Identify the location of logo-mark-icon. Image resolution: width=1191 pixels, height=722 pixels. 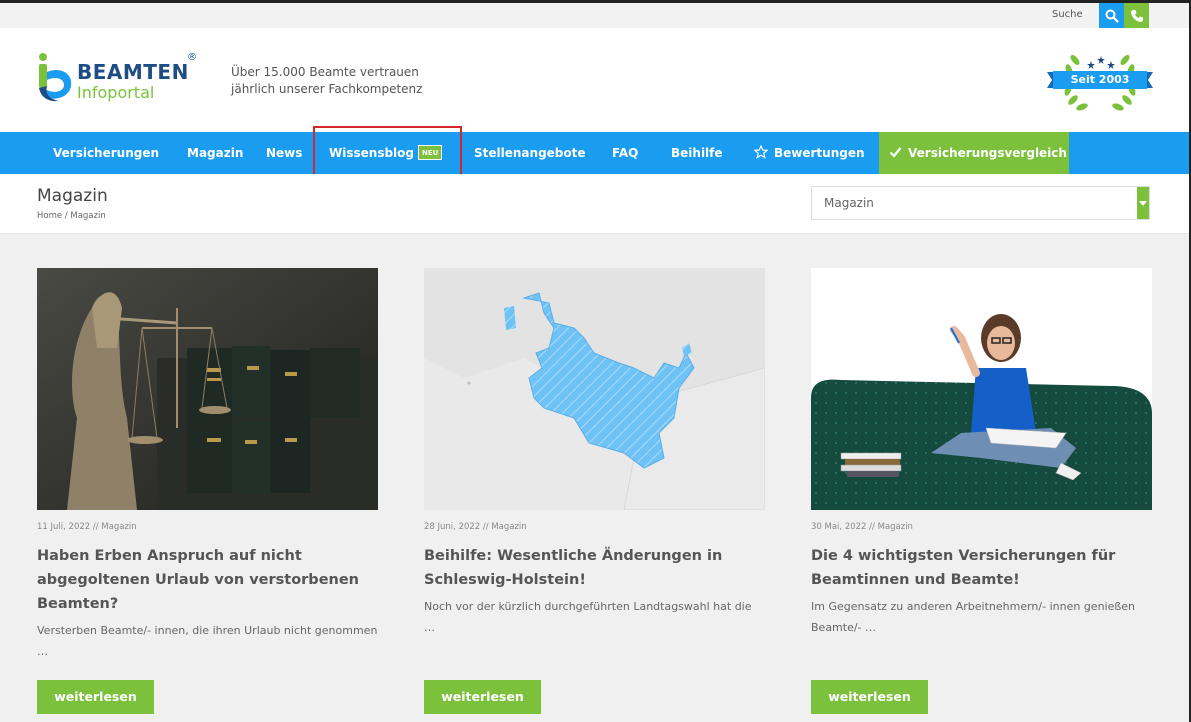
(55, 77).